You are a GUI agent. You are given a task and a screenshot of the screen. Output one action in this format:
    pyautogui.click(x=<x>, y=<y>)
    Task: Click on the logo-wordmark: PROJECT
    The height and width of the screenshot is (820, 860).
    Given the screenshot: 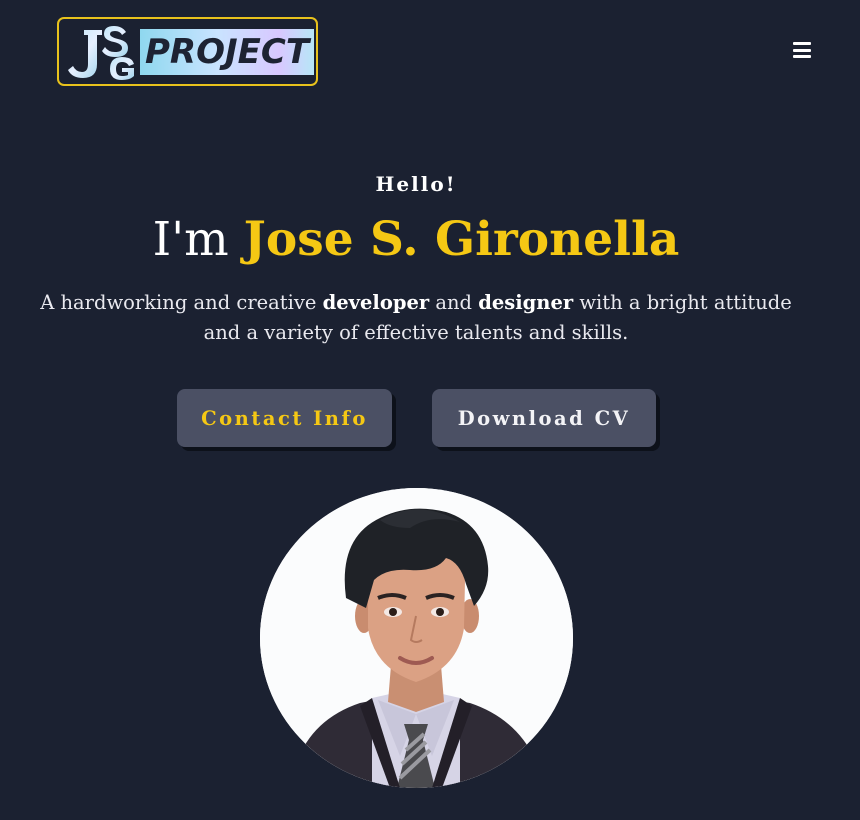 What is the action you would take?
    pyautogui.click(x=227, y=51)
    